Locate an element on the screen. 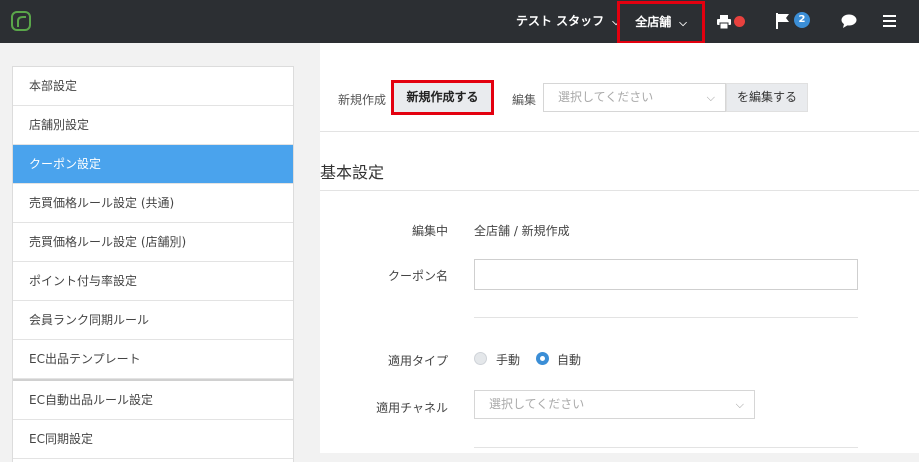 This screenshot has width=919, height=462. coupon-name-label: クーポン名 is located at coordinates (417, 276).